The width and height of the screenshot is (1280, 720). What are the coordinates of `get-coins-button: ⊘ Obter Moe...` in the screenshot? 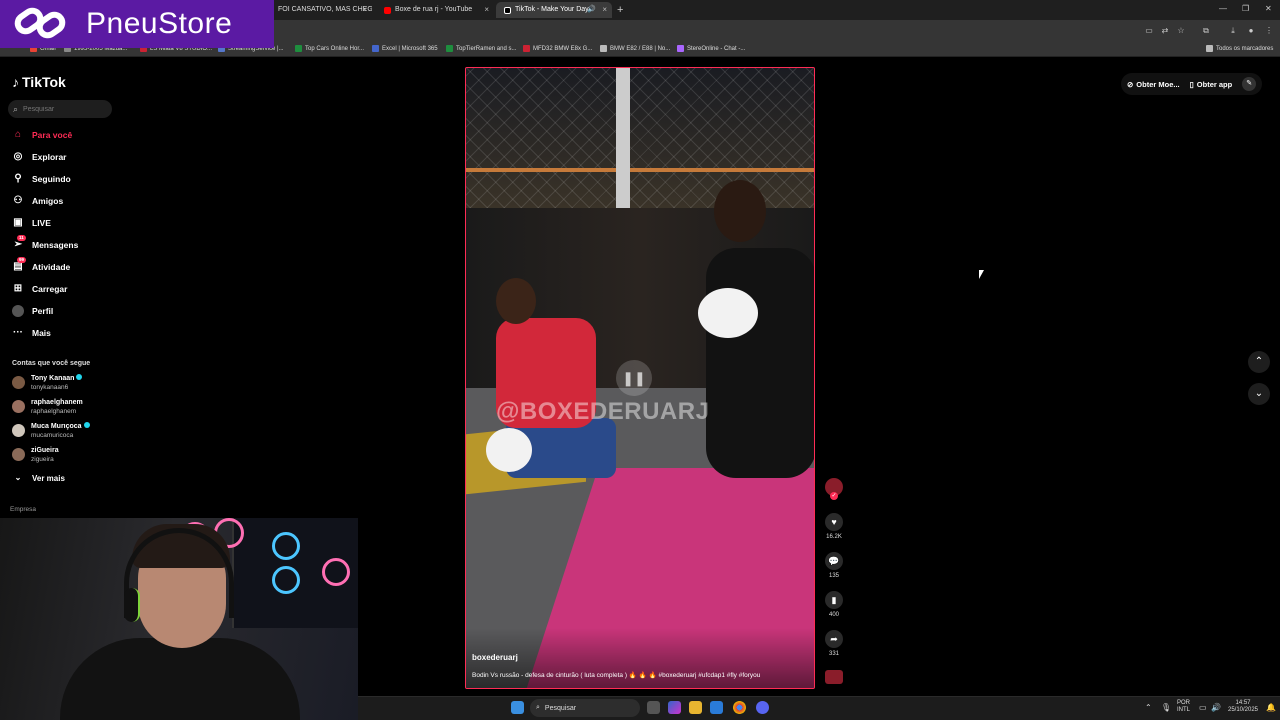 It's located at (1153, 84).